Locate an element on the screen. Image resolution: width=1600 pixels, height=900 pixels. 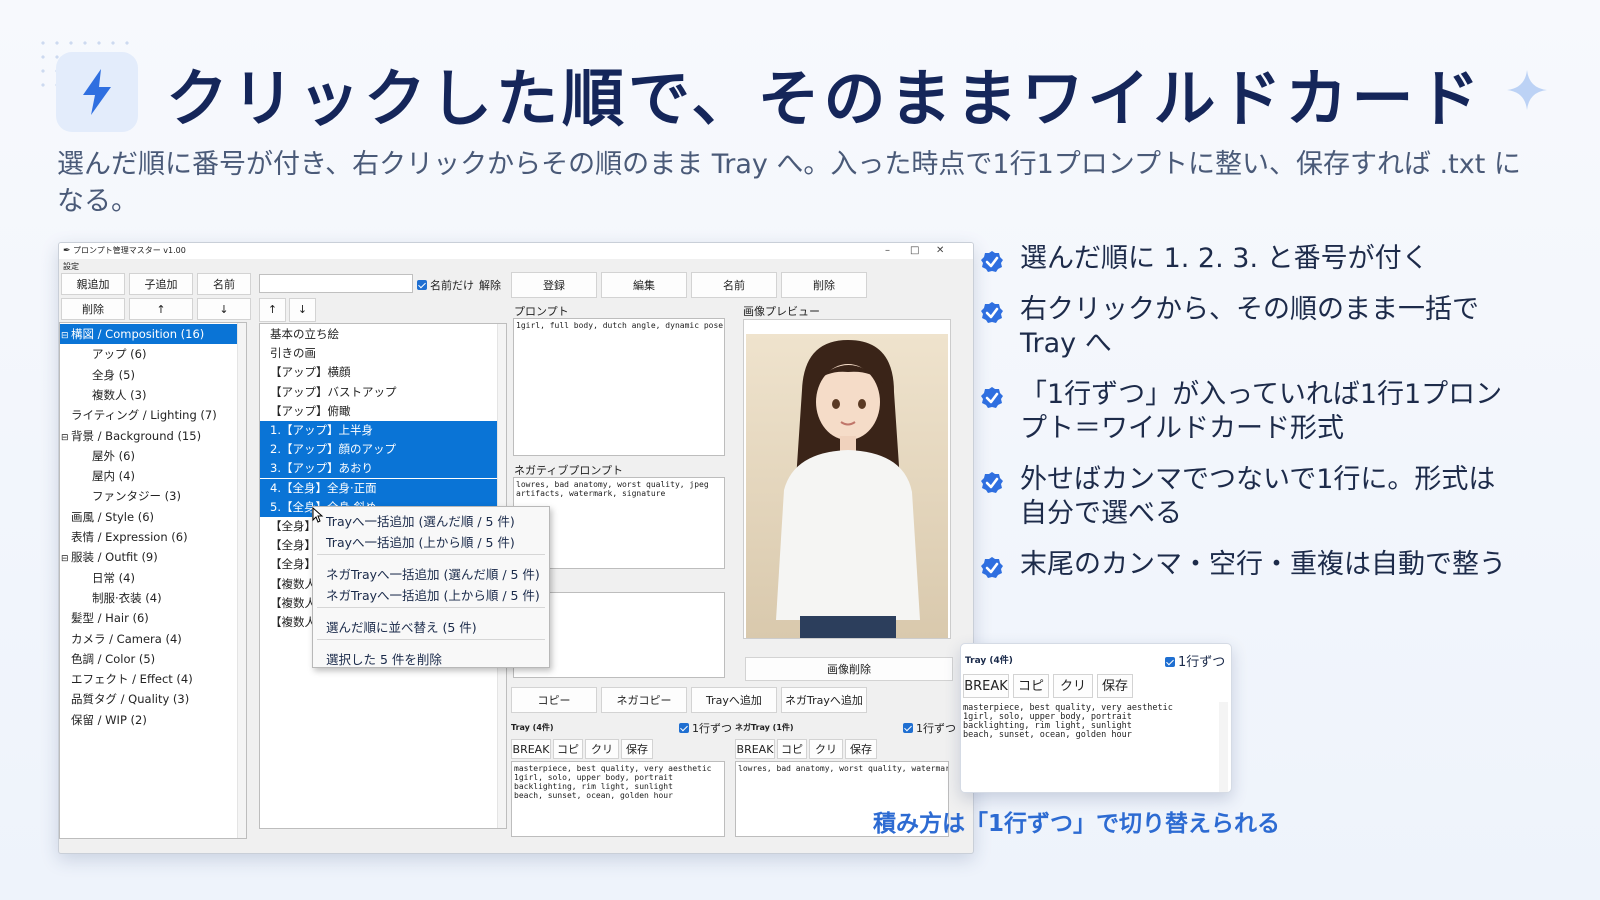
menu-item-neg-tray-selected-order: ネガTrayへ一括追加 (選んだ順 / 5 件) is located at coordinates (433, 573).